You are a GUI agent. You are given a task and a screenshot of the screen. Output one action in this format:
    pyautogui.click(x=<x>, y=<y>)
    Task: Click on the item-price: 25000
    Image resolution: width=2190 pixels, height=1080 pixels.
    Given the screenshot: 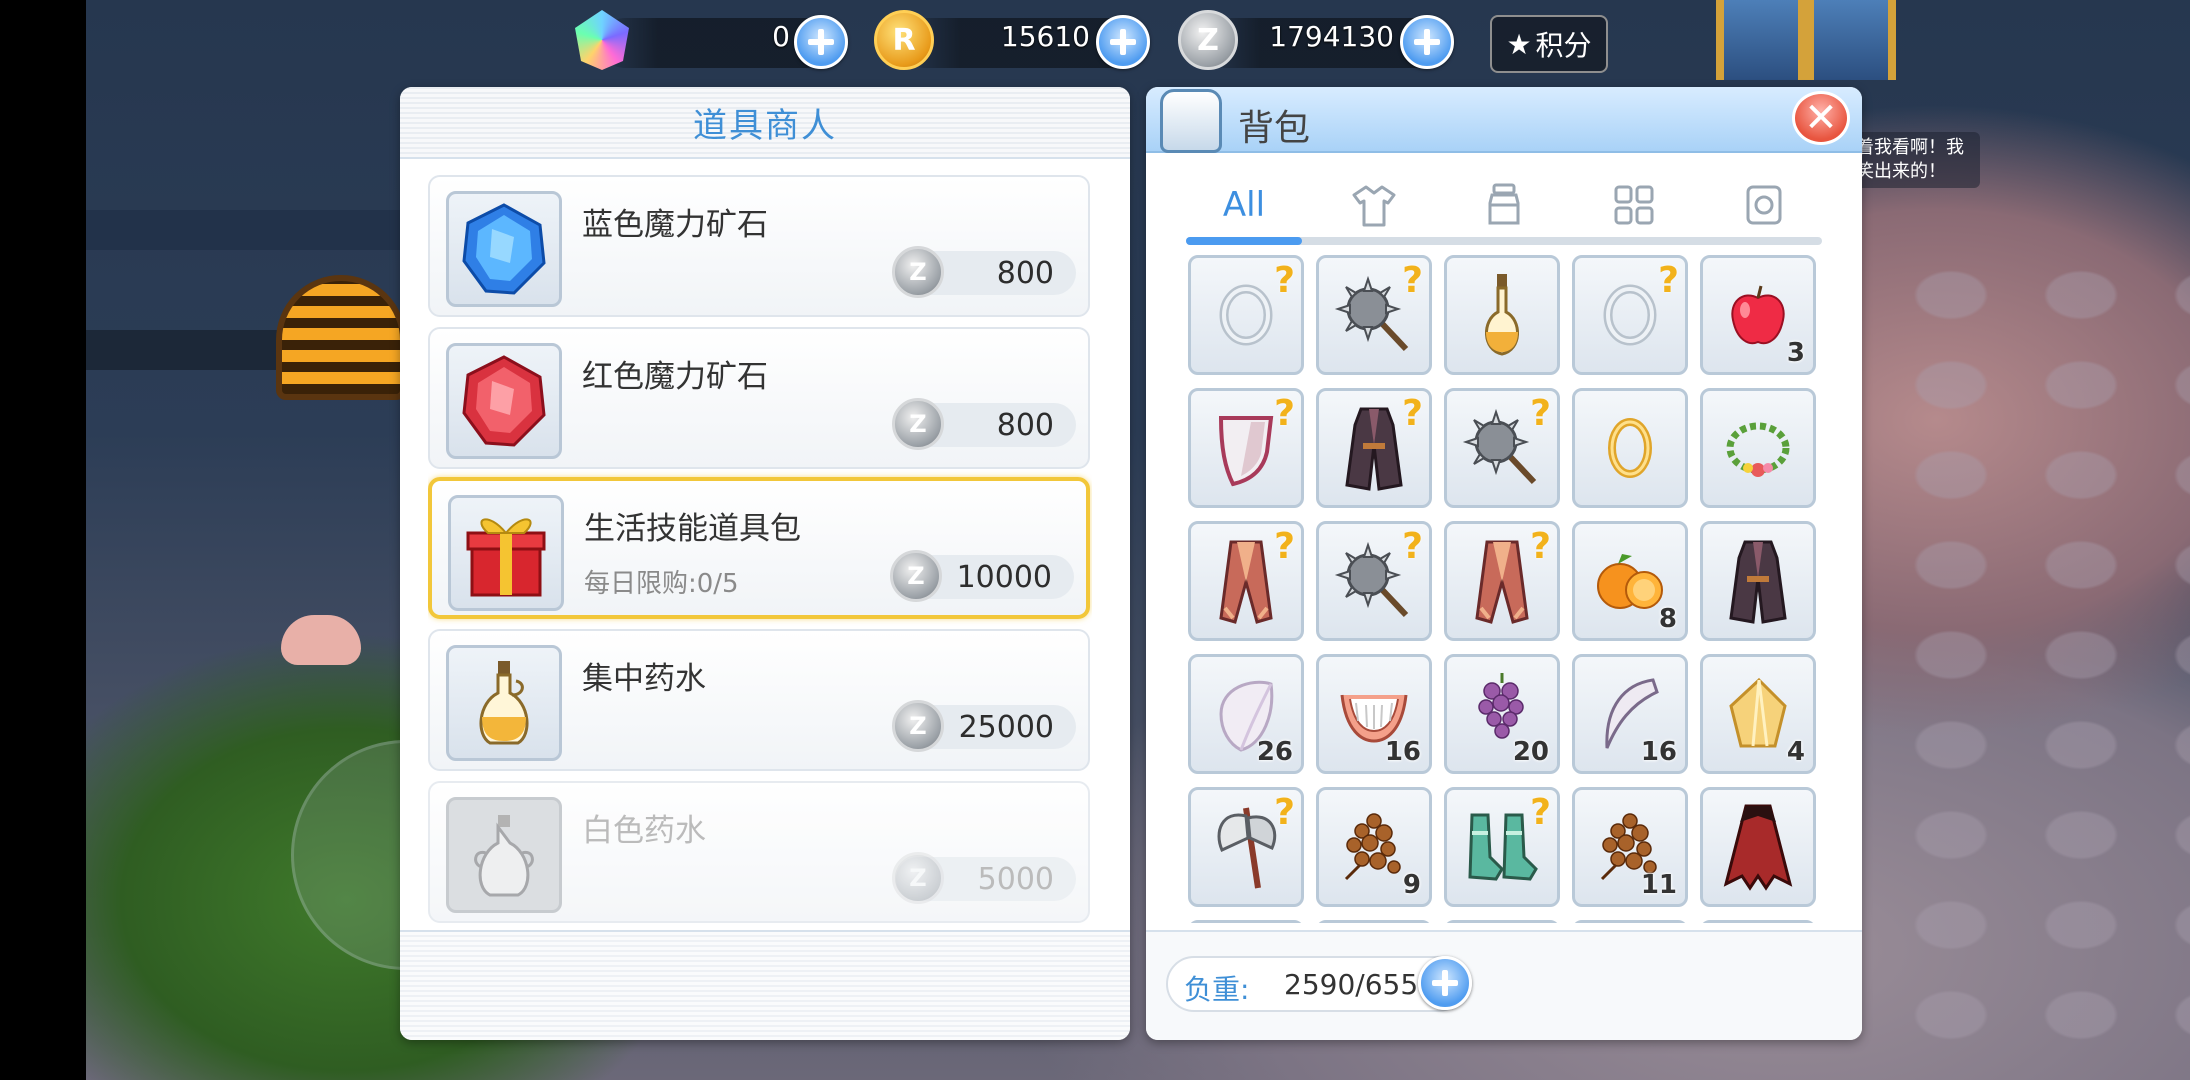 What is the action you would take?
    pyautogui.click(x=1006, y=727)
    